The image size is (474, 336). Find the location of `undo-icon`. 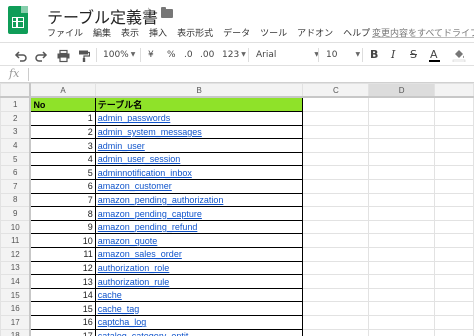

undo-icon is located at coordinates (20, 56).